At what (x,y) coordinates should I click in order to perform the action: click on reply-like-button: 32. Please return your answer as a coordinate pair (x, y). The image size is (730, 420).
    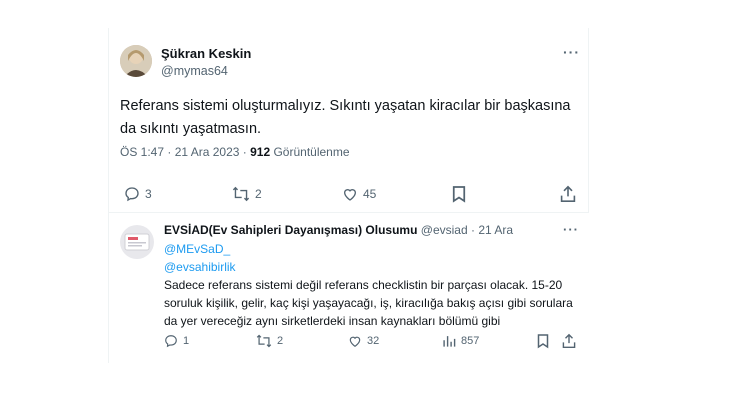
    Looking at the image, I should click on (363, 341).